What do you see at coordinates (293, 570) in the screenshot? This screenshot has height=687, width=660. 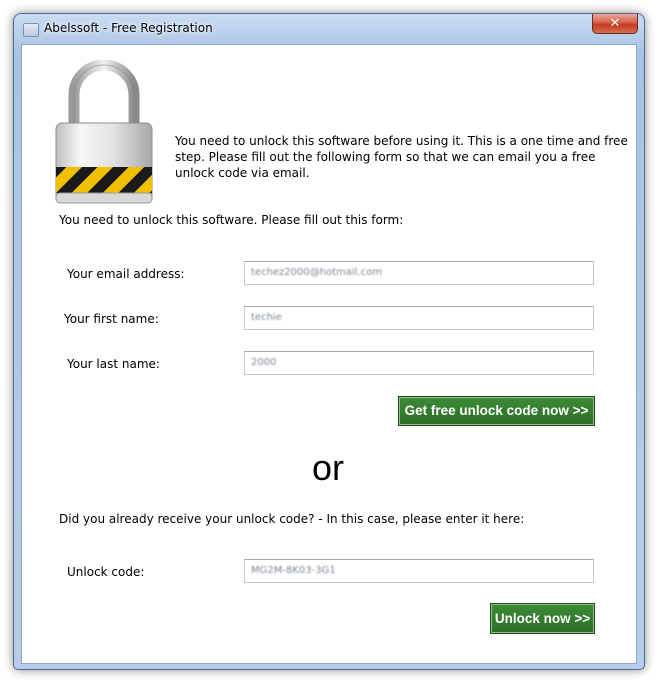 I see `unlock-code-value: MG2M-8K03-3G1` at bounding box center [293, 570].